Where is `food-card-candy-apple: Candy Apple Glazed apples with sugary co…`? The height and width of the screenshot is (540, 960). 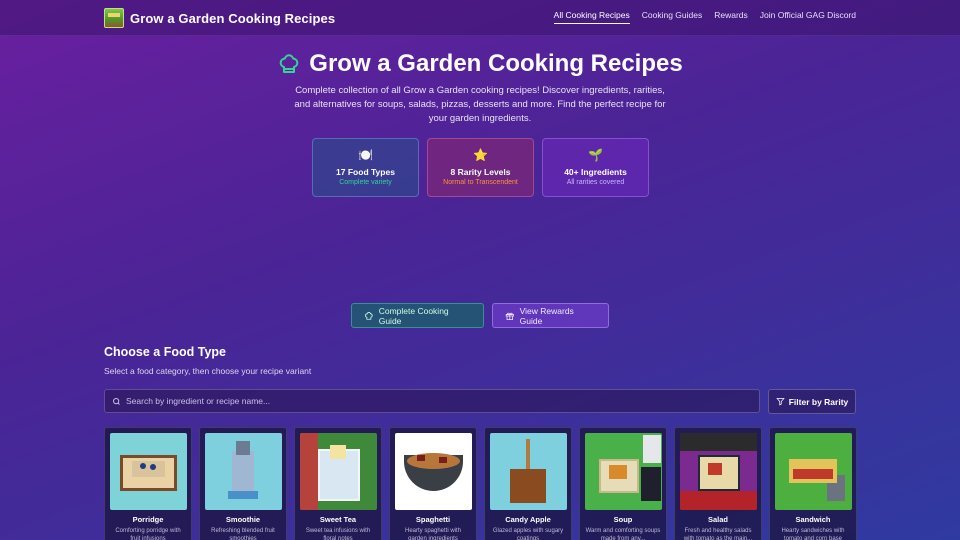
food-card-candy-apple: Candy Apple Glazed apples with sugary co… is located at coordinates (528, 483).